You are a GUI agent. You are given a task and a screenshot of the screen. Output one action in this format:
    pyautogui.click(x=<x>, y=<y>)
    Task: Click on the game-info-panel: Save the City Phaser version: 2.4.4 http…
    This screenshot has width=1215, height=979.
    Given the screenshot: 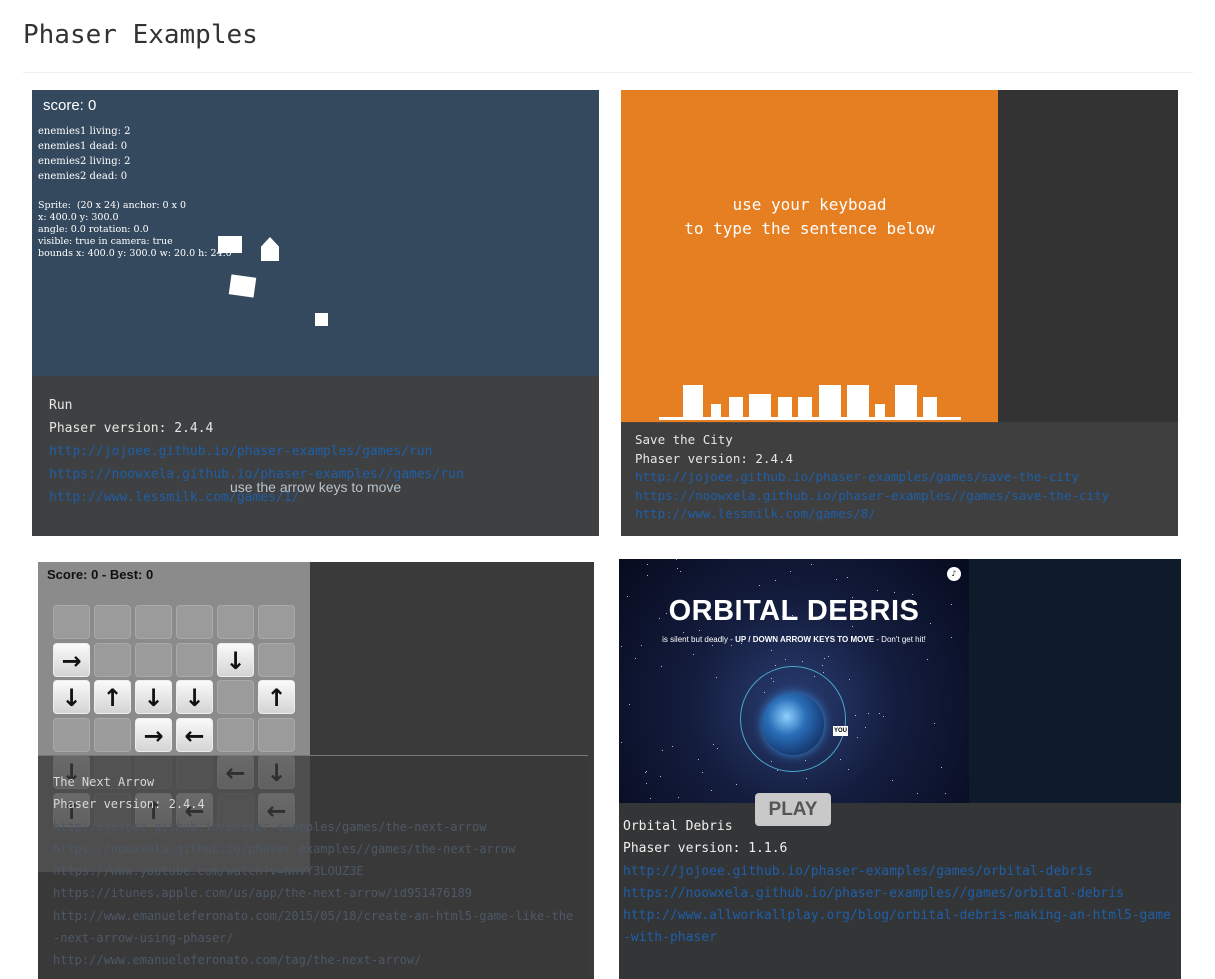 What is the action you would take?
    pyautogui.click(x=899, y=479)
    